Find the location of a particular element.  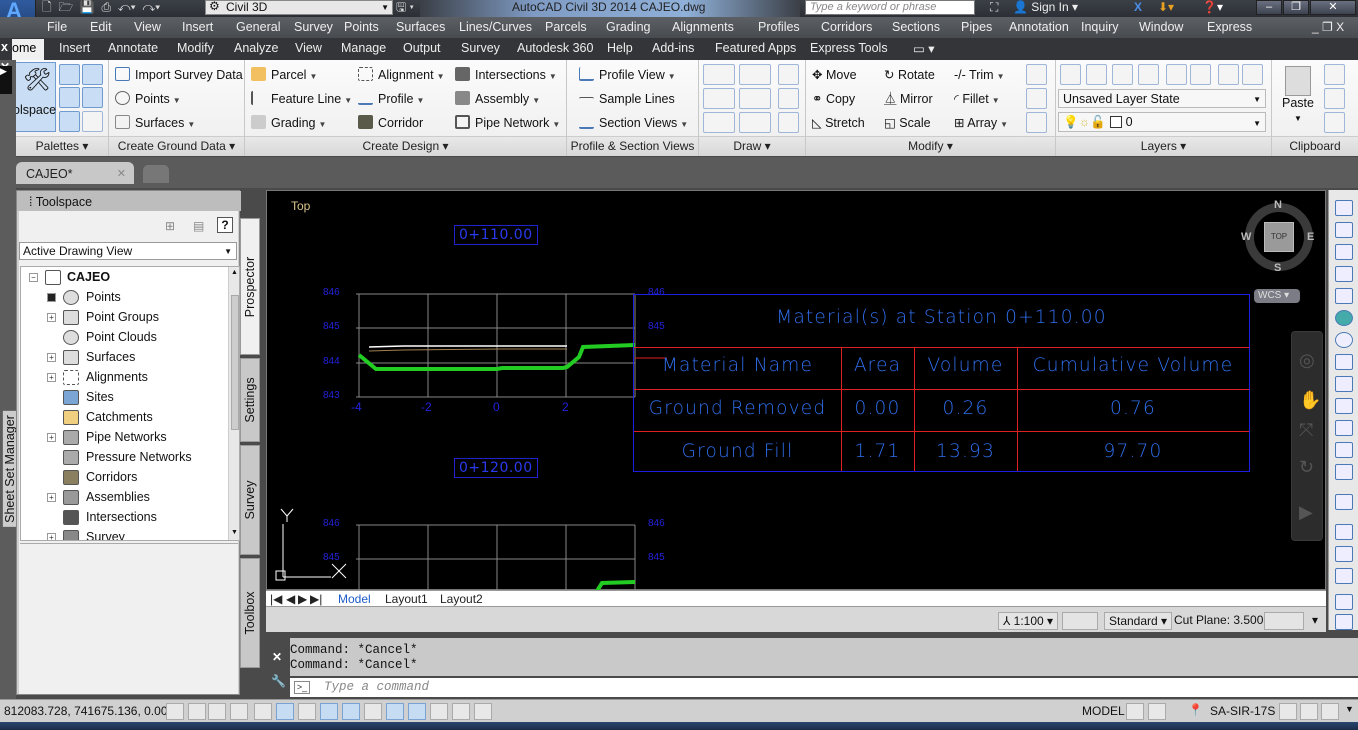

menu-corridors: Corridors is located at coordinates (846, 27).